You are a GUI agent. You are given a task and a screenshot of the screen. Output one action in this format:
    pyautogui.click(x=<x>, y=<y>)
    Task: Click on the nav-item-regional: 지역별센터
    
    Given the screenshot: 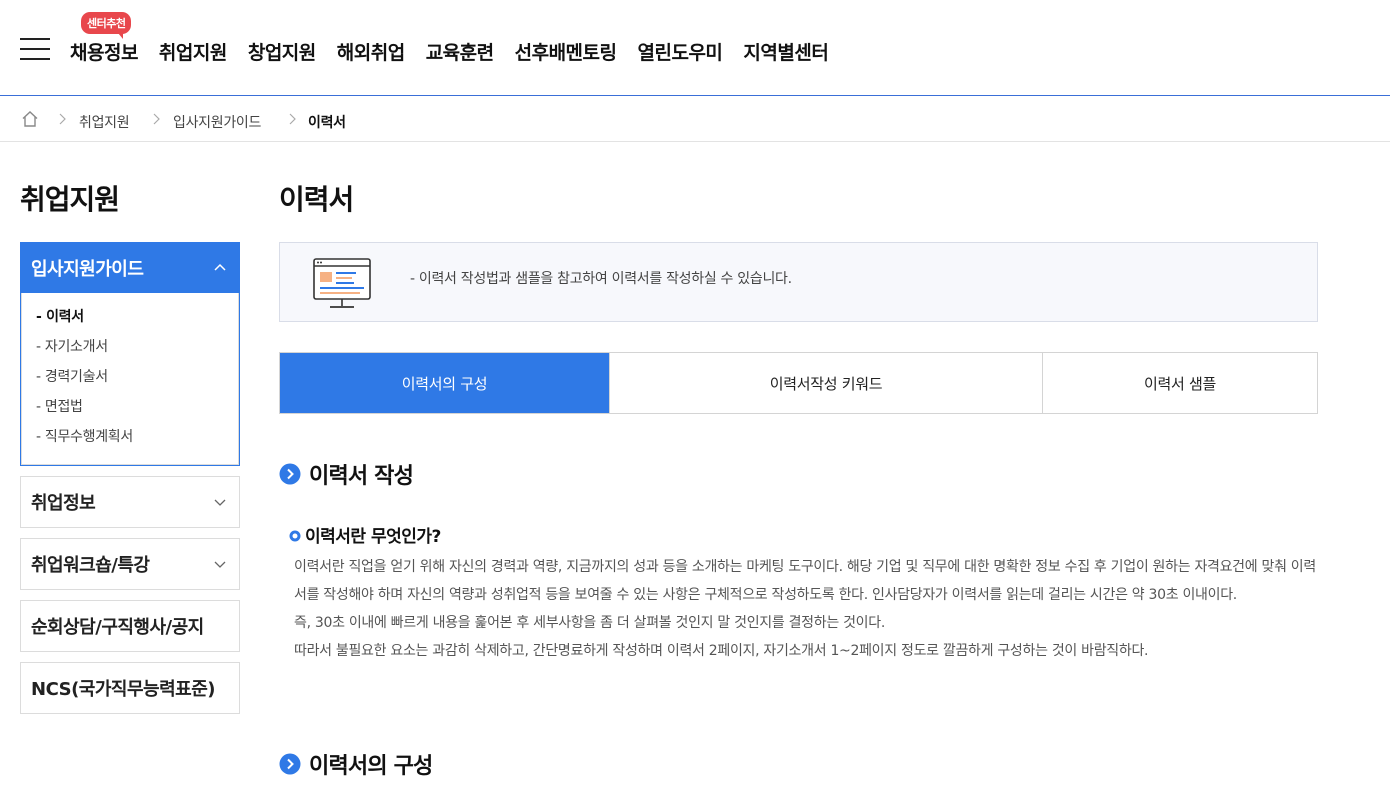 What is the action you would take?
    pyautogui.click(x=785, y=51)
    